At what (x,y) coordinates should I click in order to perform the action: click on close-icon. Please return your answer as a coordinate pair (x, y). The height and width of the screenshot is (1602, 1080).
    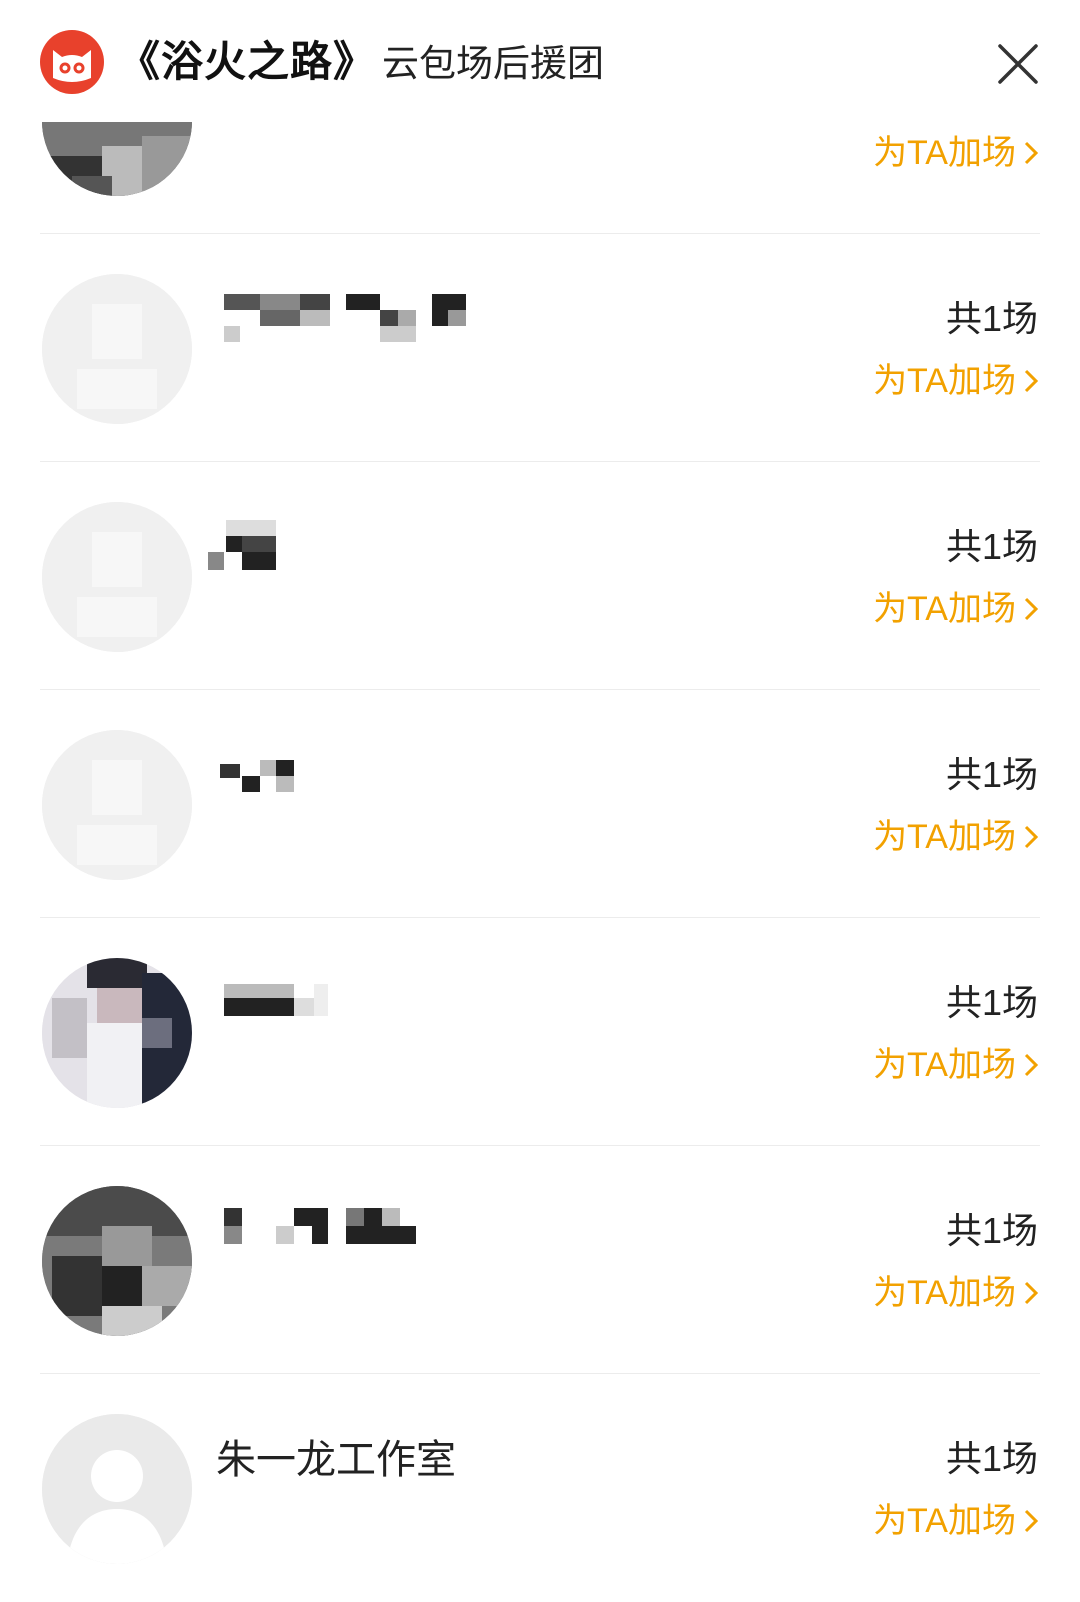
    Looking at the image, I should click on (1018, 64).